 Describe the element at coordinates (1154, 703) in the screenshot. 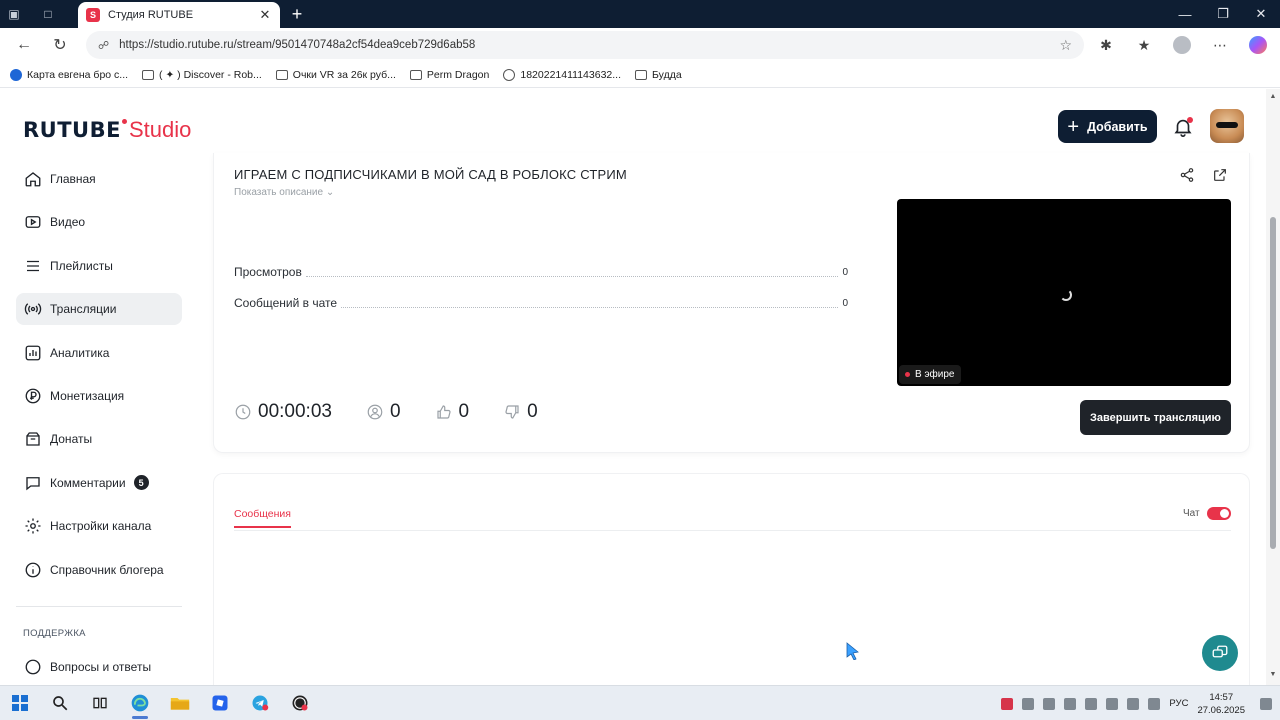

I see `volume-icon` at that location.